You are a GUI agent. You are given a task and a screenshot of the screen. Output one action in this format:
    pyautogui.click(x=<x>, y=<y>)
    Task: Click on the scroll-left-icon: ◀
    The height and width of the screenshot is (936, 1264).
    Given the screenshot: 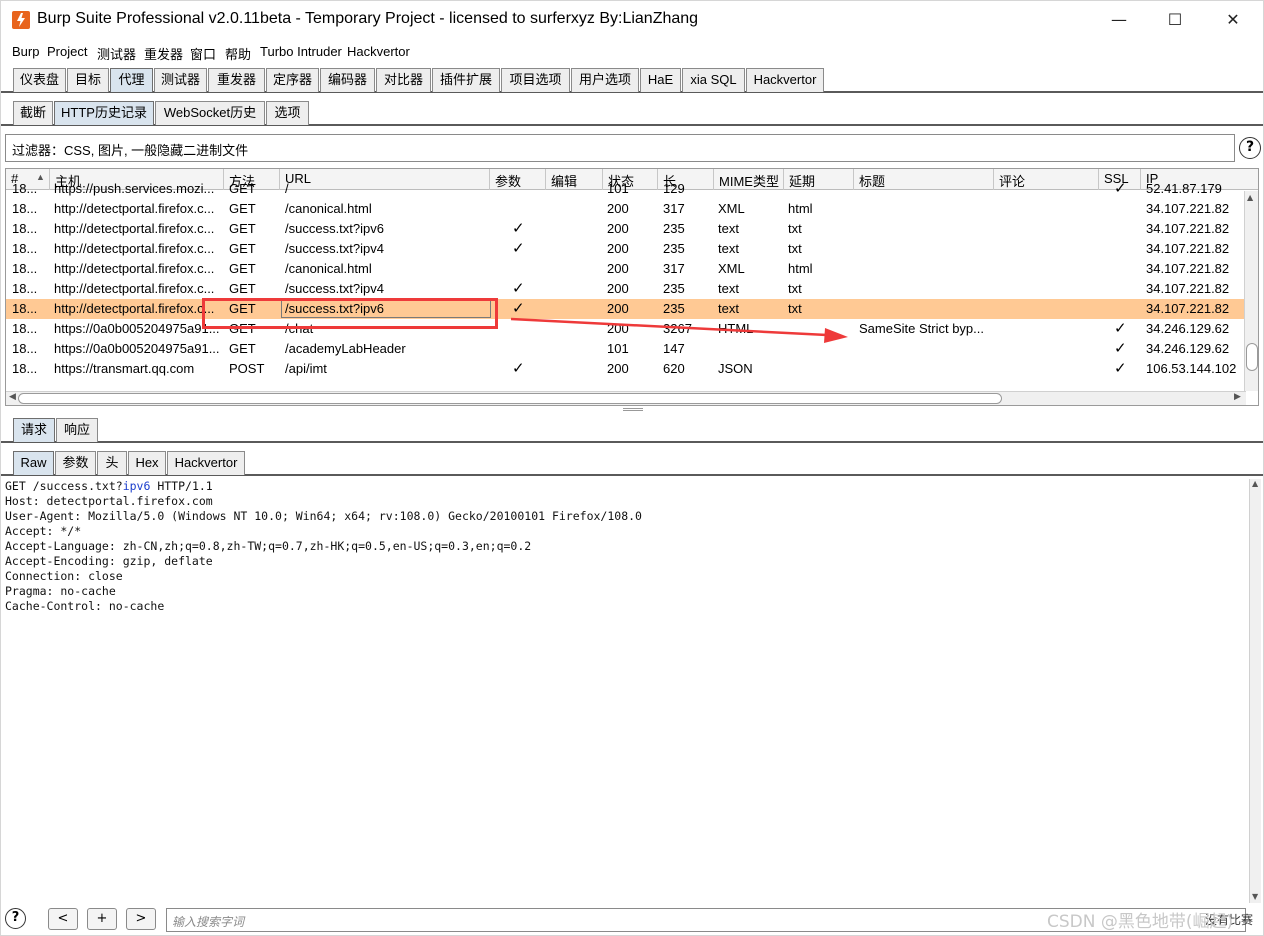 What is the action you would take?
    pyautogui.click(x=12, y=397)
    